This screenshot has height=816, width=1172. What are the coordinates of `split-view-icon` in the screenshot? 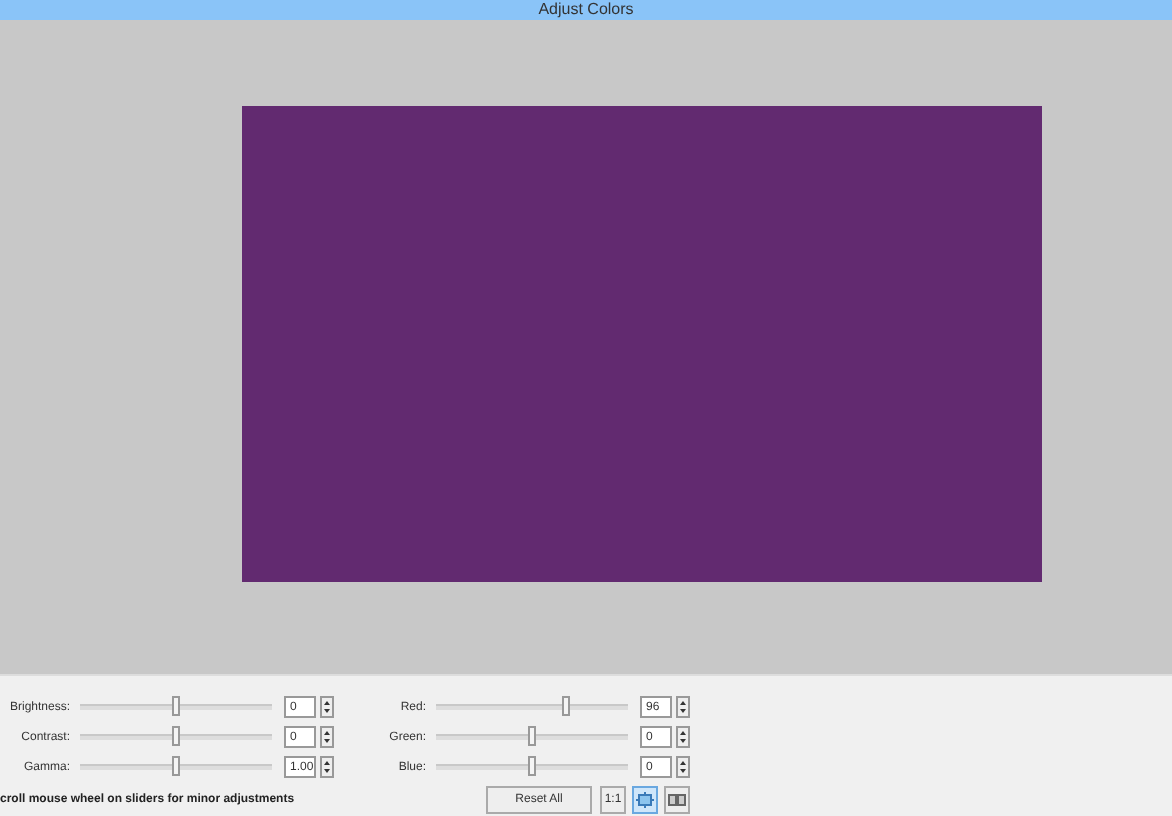 It's located at (677, 800).